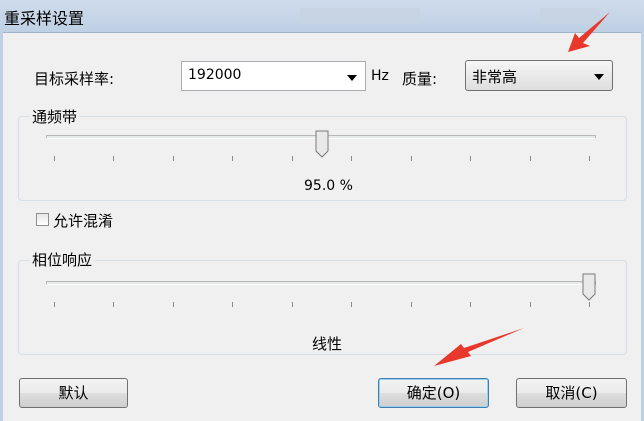 The width and height of the screenshot is (644, 421). I want to click on passband-slider-thumb, so click(322, 144).